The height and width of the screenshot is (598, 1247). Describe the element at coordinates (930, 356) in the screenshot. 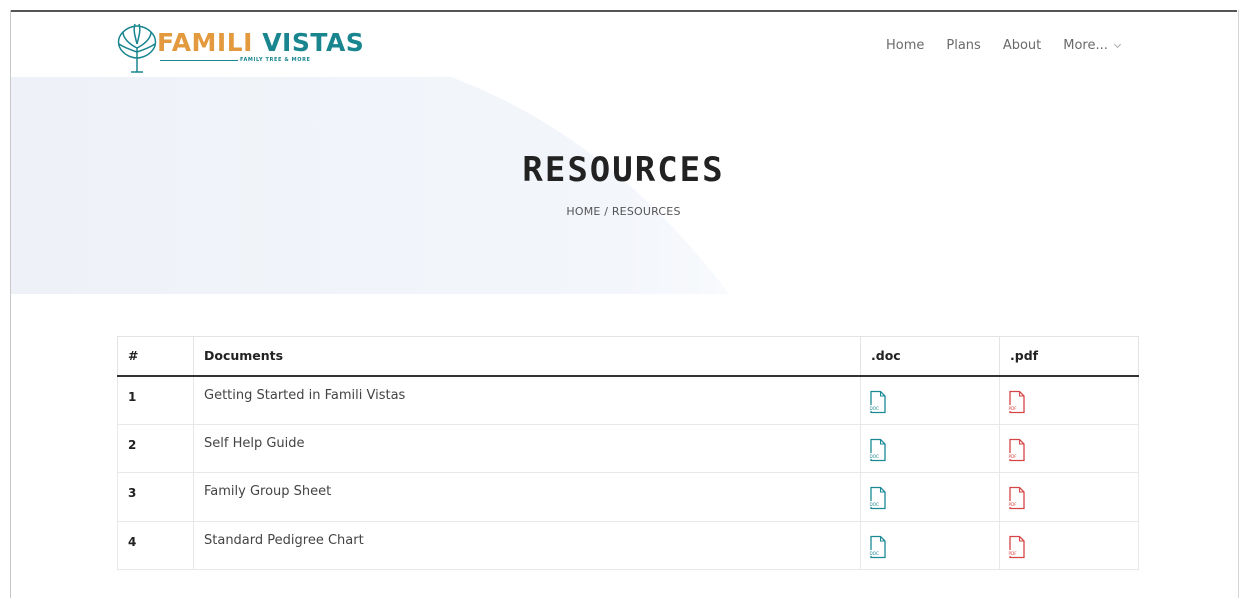

I see `column-header-doc: .doc` at that location.